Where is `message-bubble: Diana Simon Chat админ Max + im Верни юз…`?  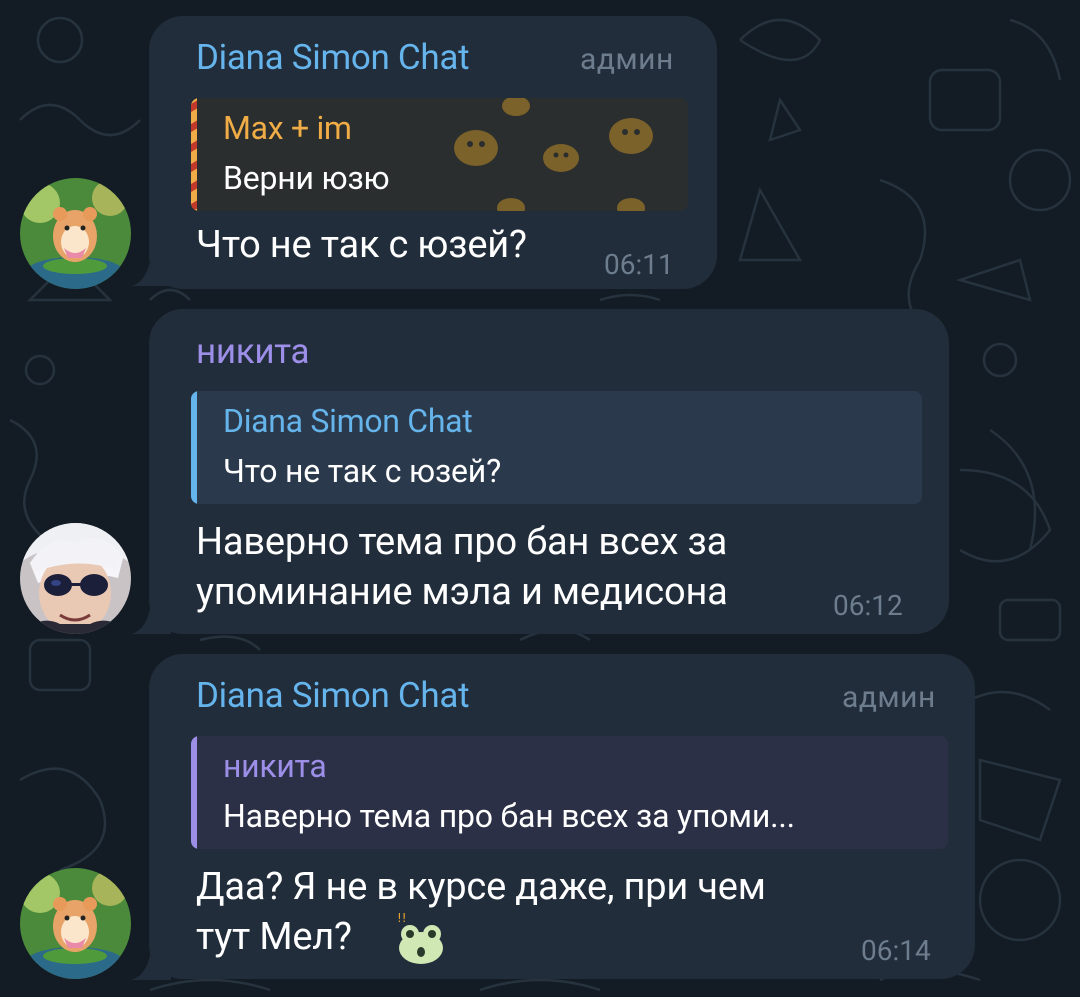 message-bubble: Diana Simon Chat админ Max + im Верни юз… is located at coordinates (433, 152).